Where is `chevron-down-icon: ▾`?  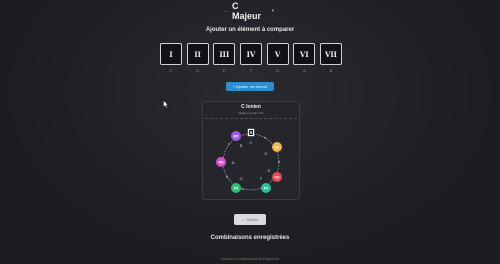
chevron-down-icon: ▾ is located at coordinates (272, 11).